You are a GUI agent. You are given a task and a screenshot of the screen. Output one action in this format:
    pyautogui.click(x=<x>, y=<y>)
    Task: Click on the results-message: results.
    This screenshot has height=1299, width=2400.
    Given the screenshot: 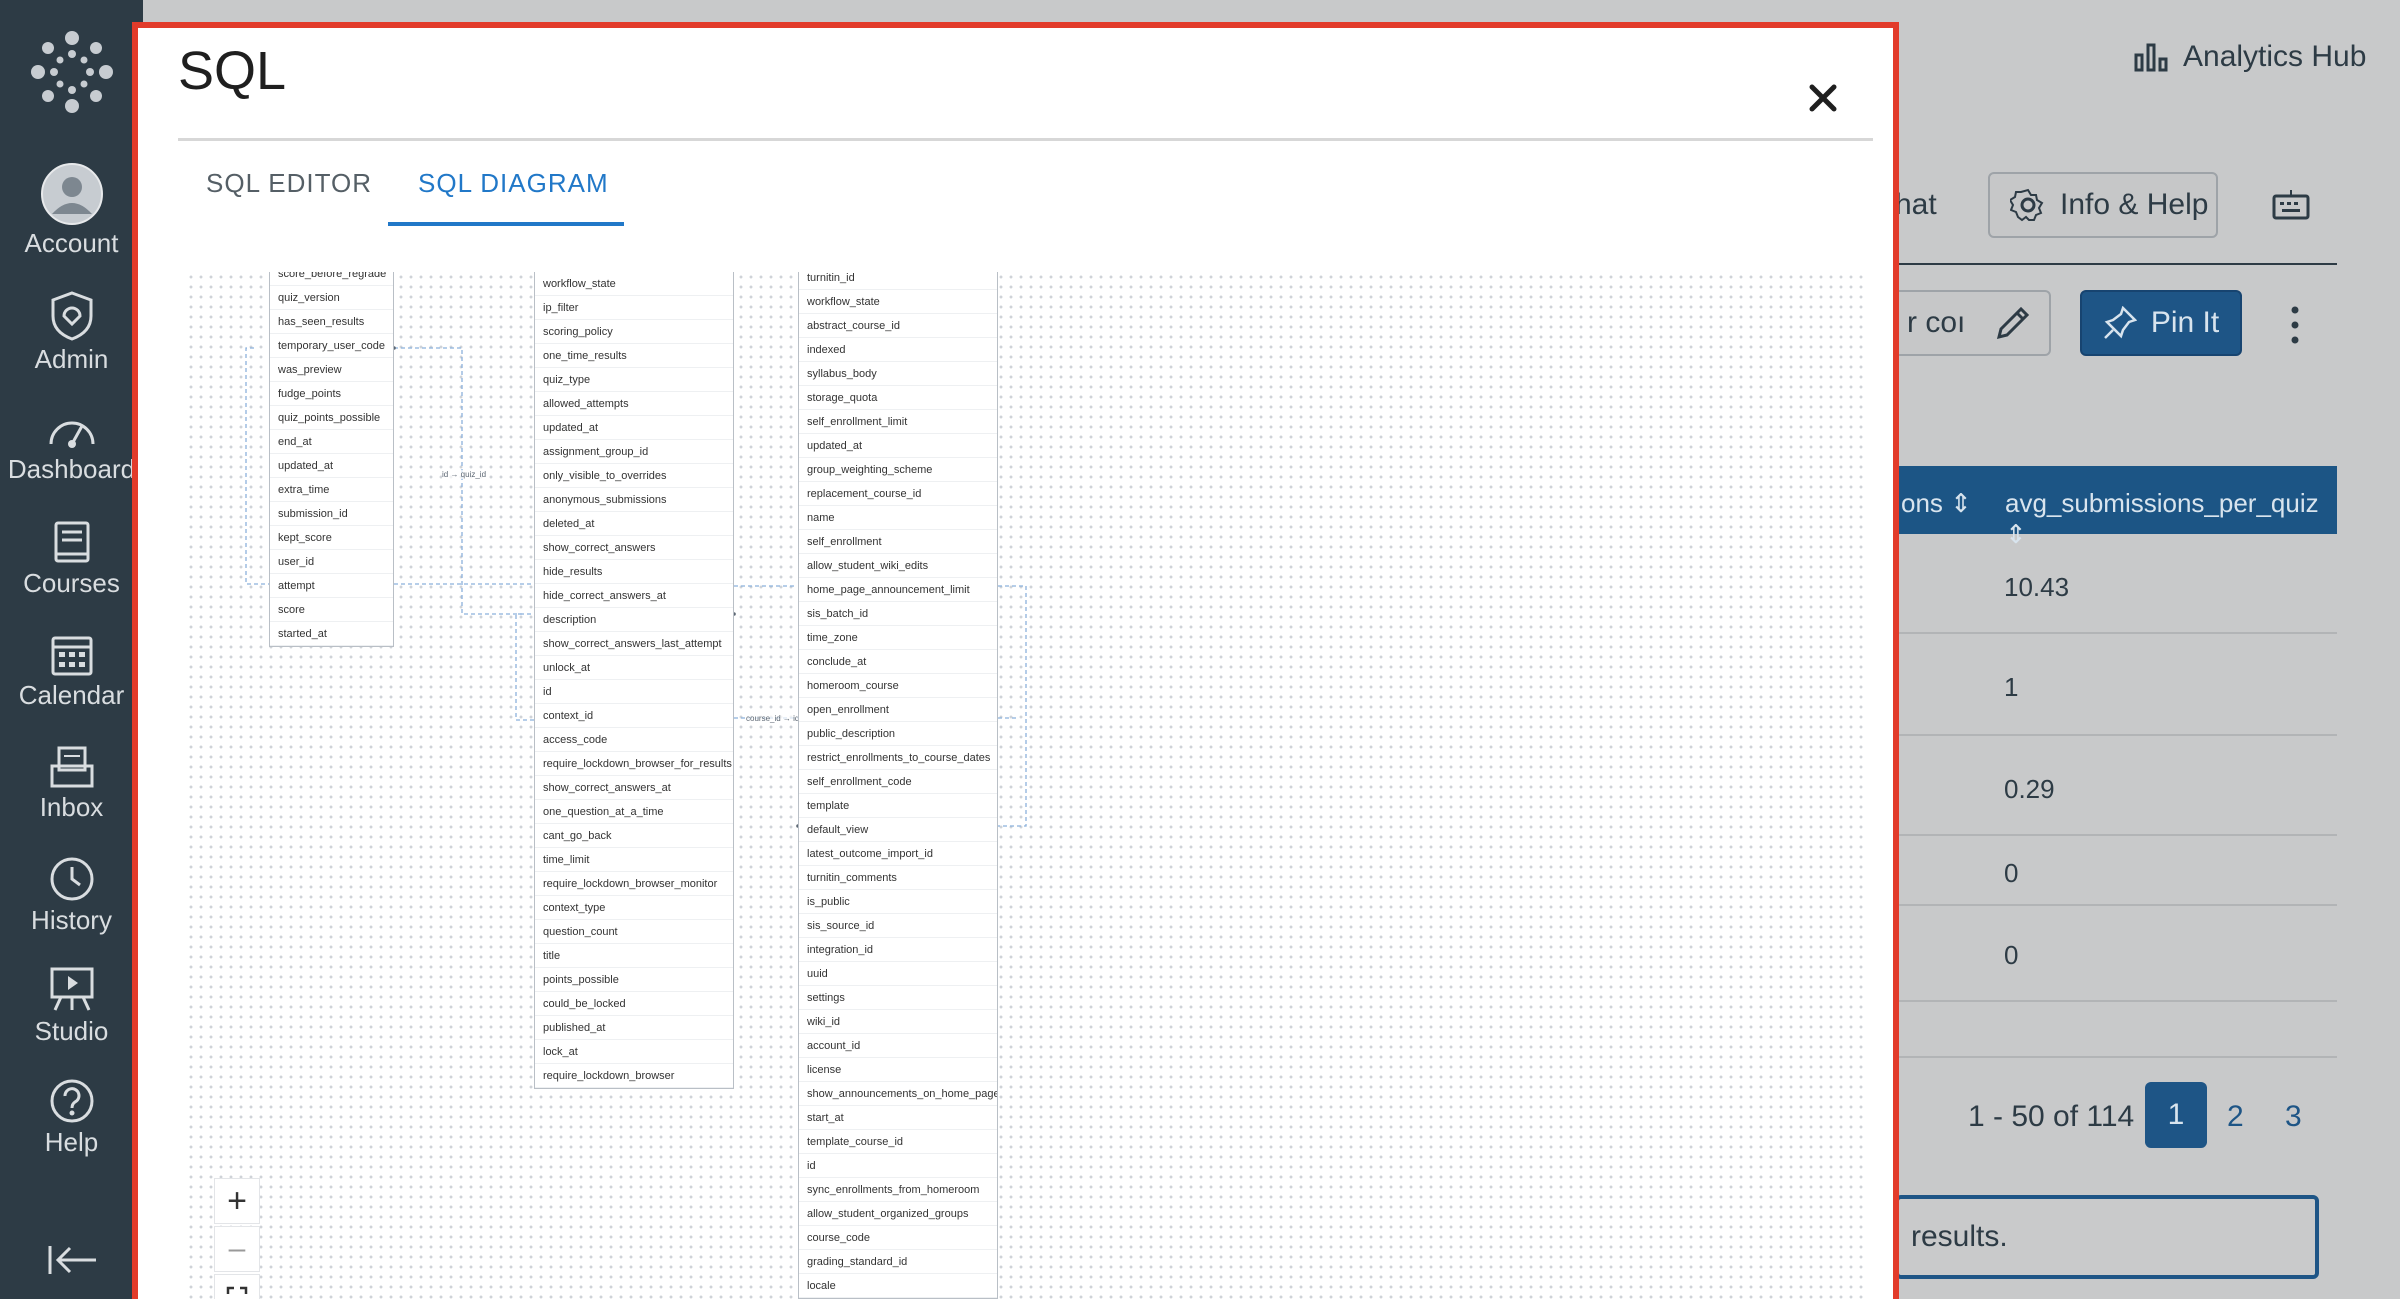 What is the action you would take?
    pyautogui.click(x=2107, y=1237)
    